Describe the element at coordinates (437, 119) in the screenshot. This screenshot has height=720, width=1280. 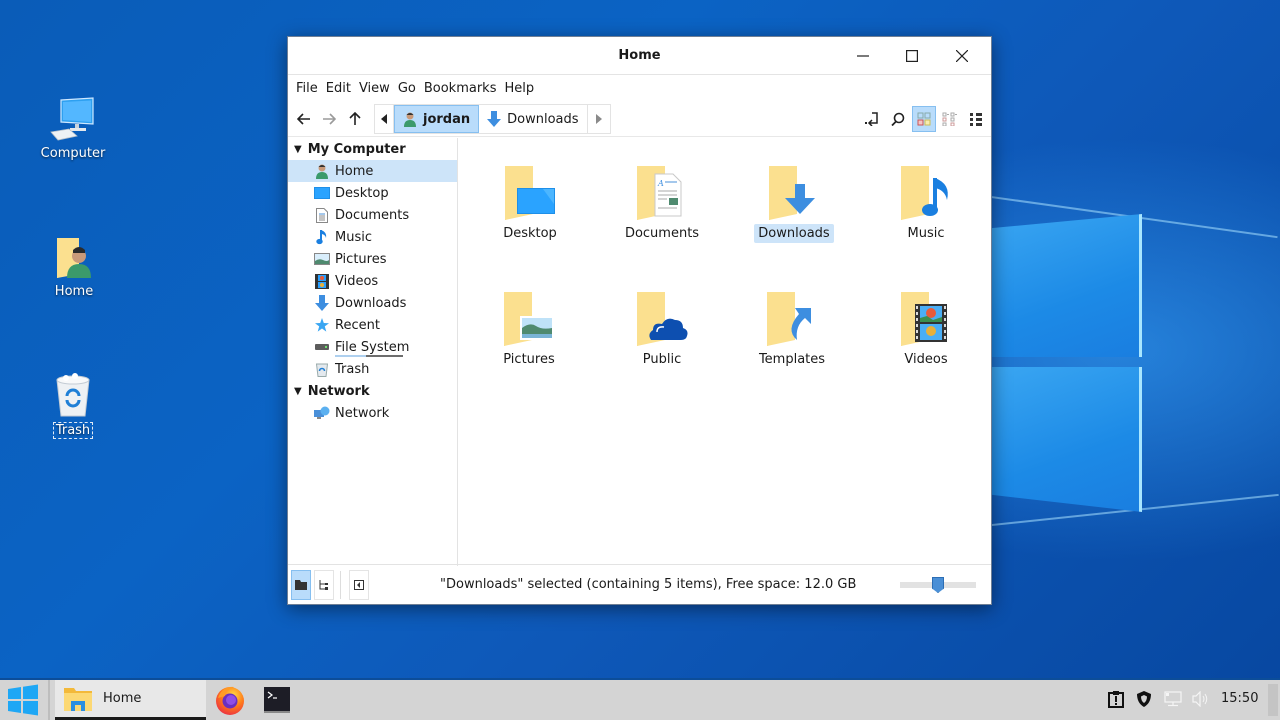
I see `breadcrumb-jordan: jordan` at that location.